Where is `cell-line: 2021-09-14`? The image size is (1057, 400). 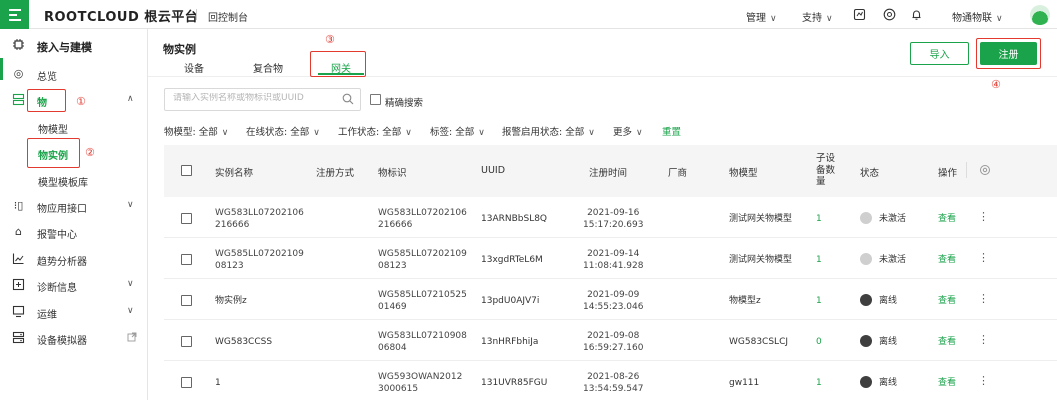
cell-line: 2021-09-14 is located at coordinates (613, 254).